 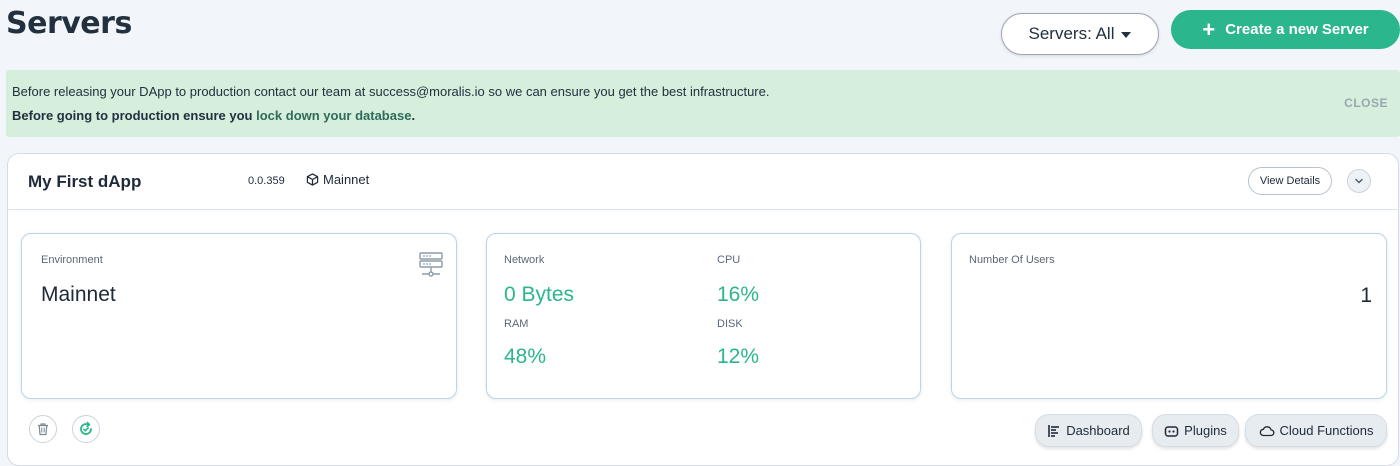 What do you see at coordinates (1326, 430) in the screenshot?
I see `cloud-functions-label: Cloud Functions` at bounding box center [1326, 430].